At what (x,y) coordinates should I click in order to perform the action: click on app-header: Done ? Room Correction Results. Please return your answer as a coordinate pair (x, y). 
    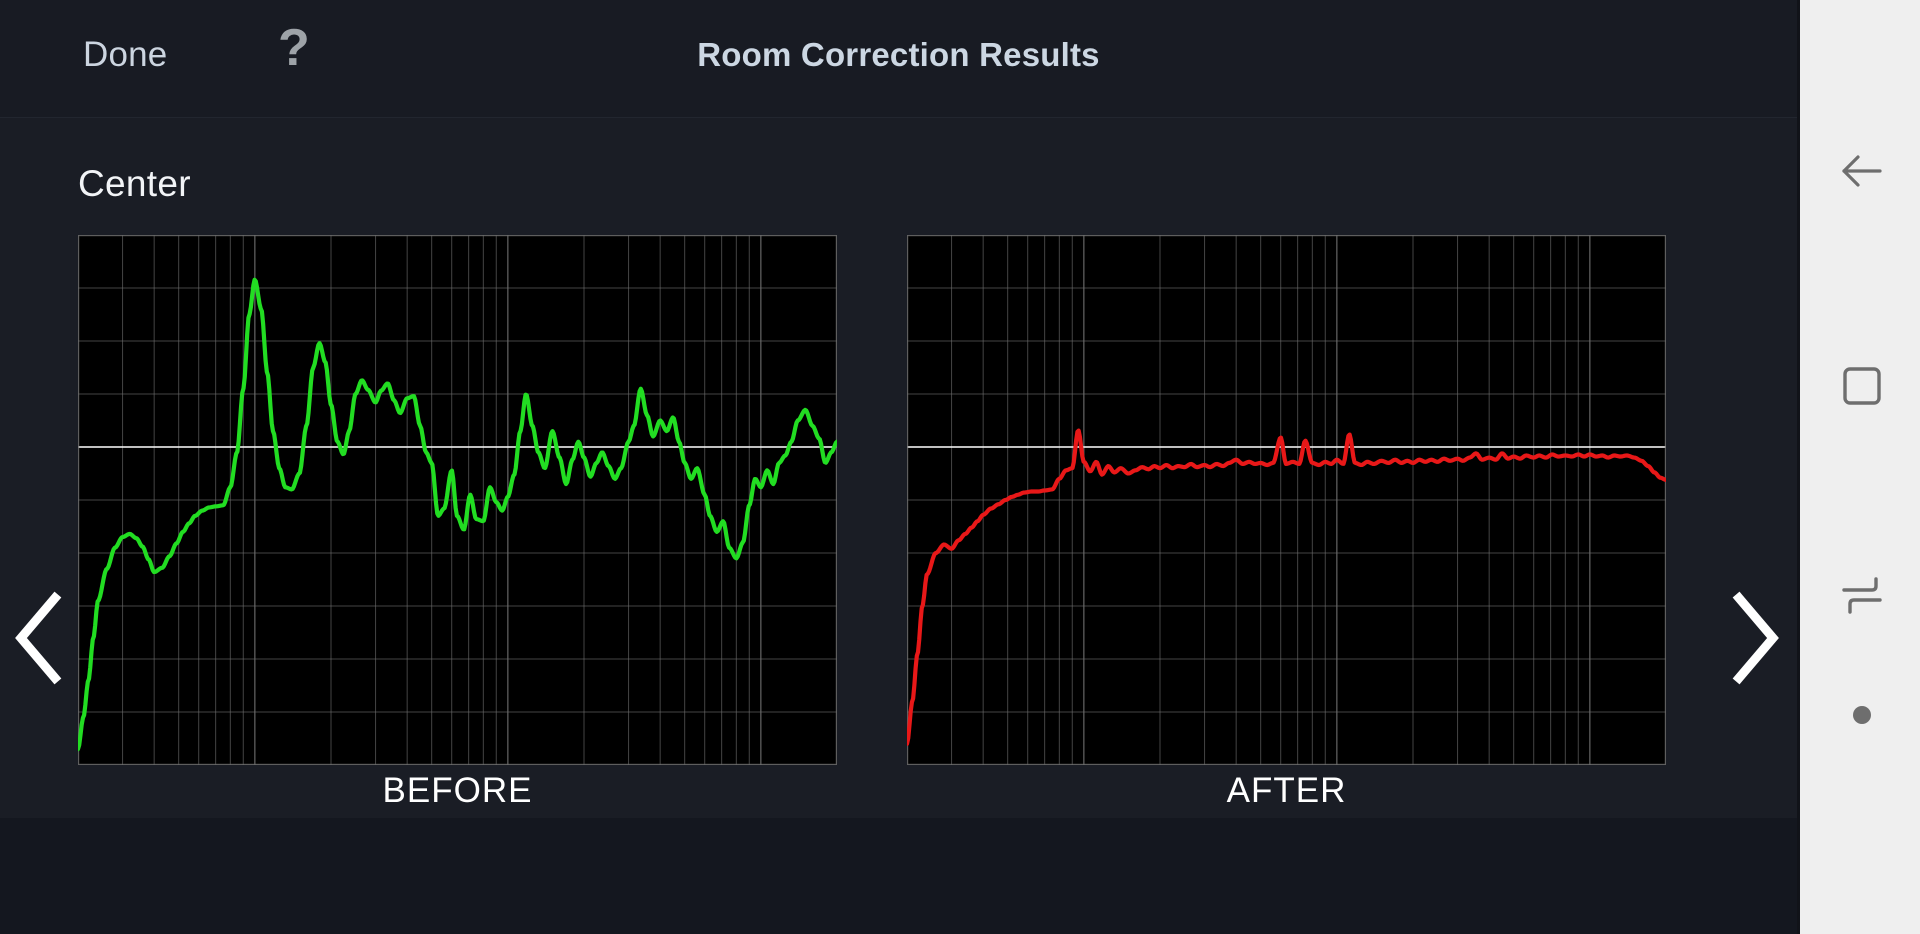
    Looking at the image, I should click on (898, 59).